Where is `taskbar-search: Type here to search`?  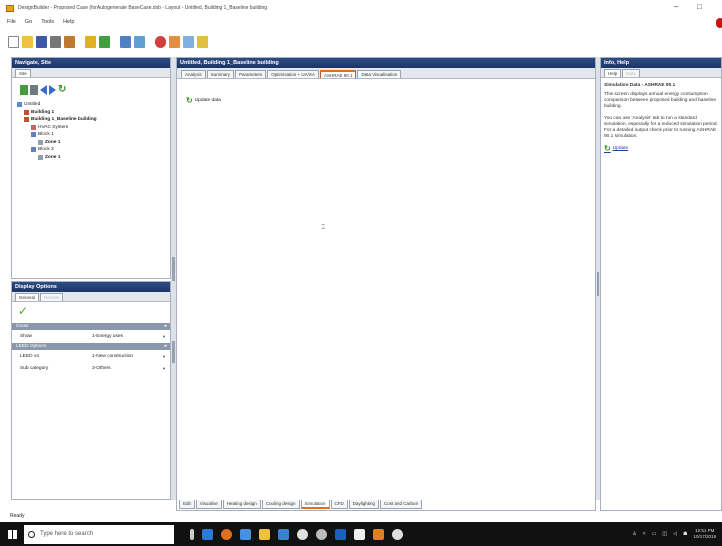
taskbar-search: Type here to search is located at coordinates (99, 534).